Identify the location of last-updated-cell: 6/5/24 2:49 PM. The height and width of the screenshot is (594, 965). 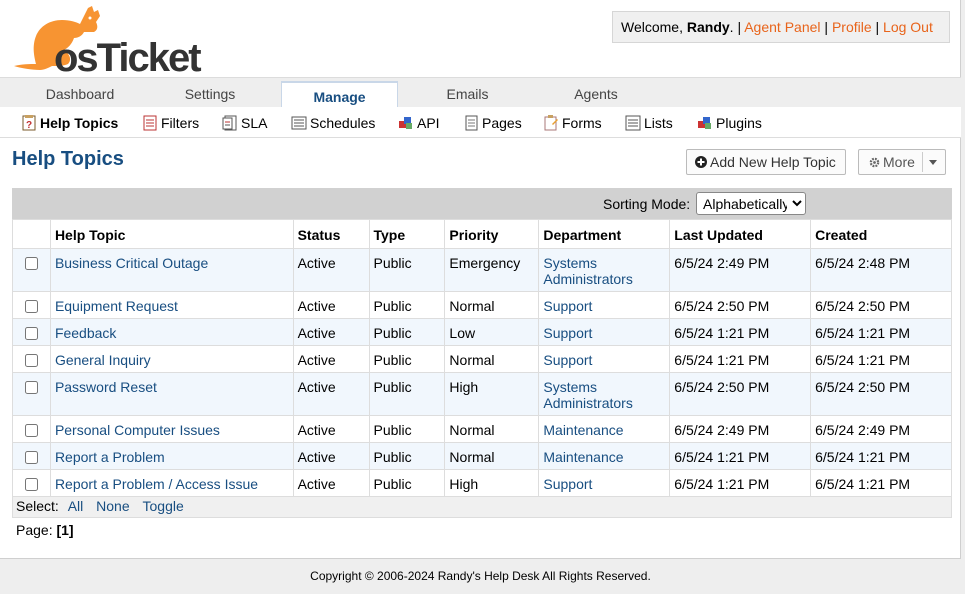
(740, 270).